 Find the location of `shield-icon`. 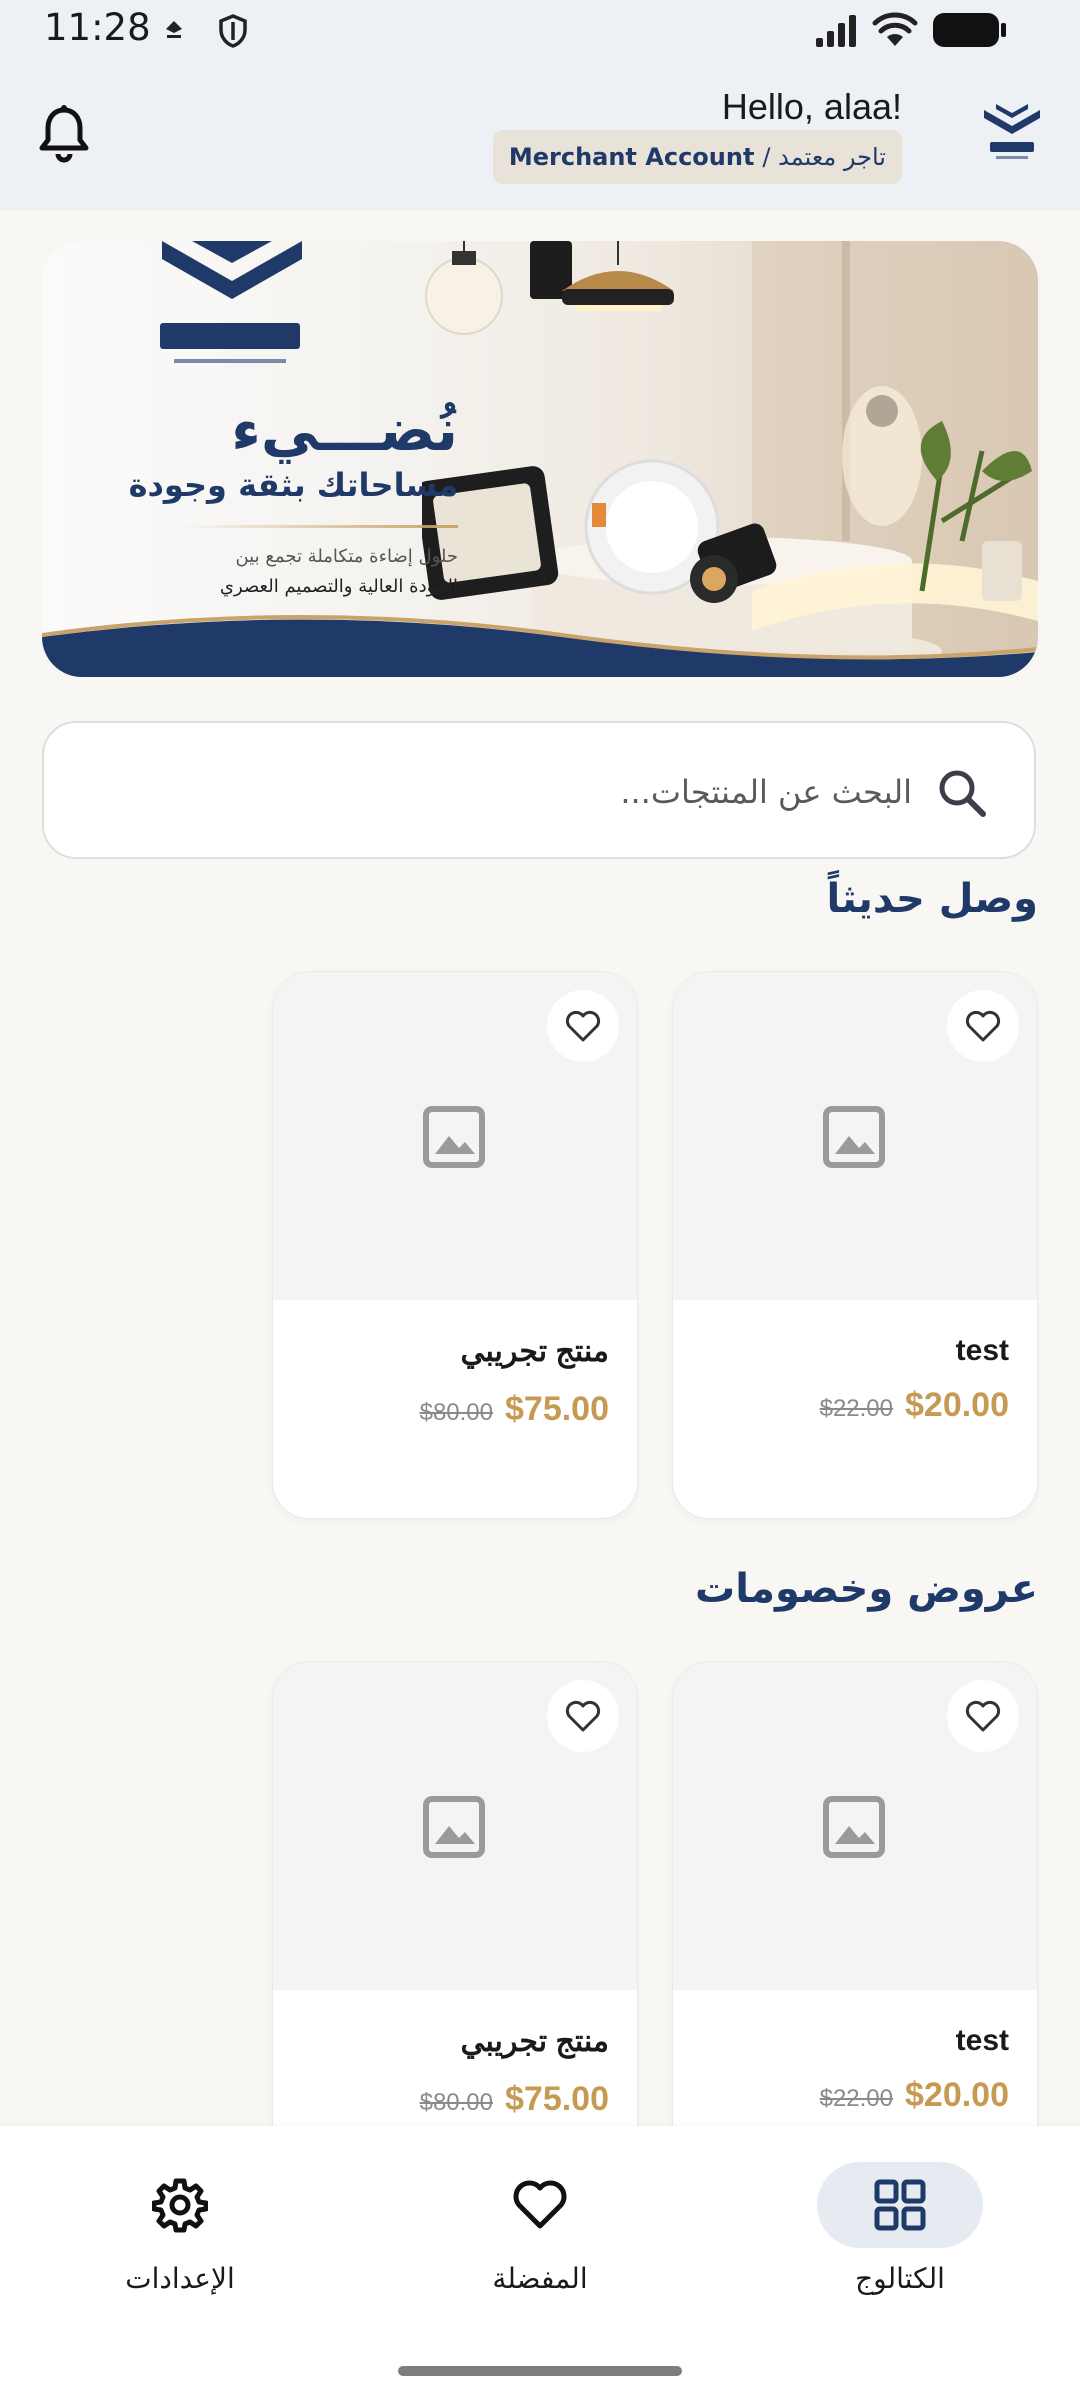

shield-icon is located at coordinates (233, 31).